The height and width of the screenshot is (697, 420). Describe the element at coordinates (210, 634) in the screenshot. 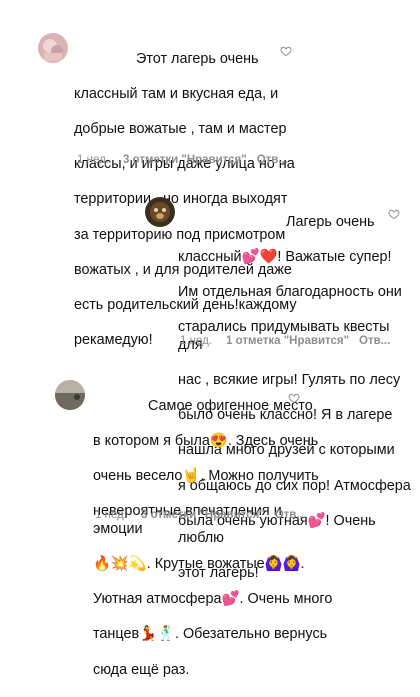

I see `comment-line: танцев💃🕺. Обезательно вернусь` at that location.